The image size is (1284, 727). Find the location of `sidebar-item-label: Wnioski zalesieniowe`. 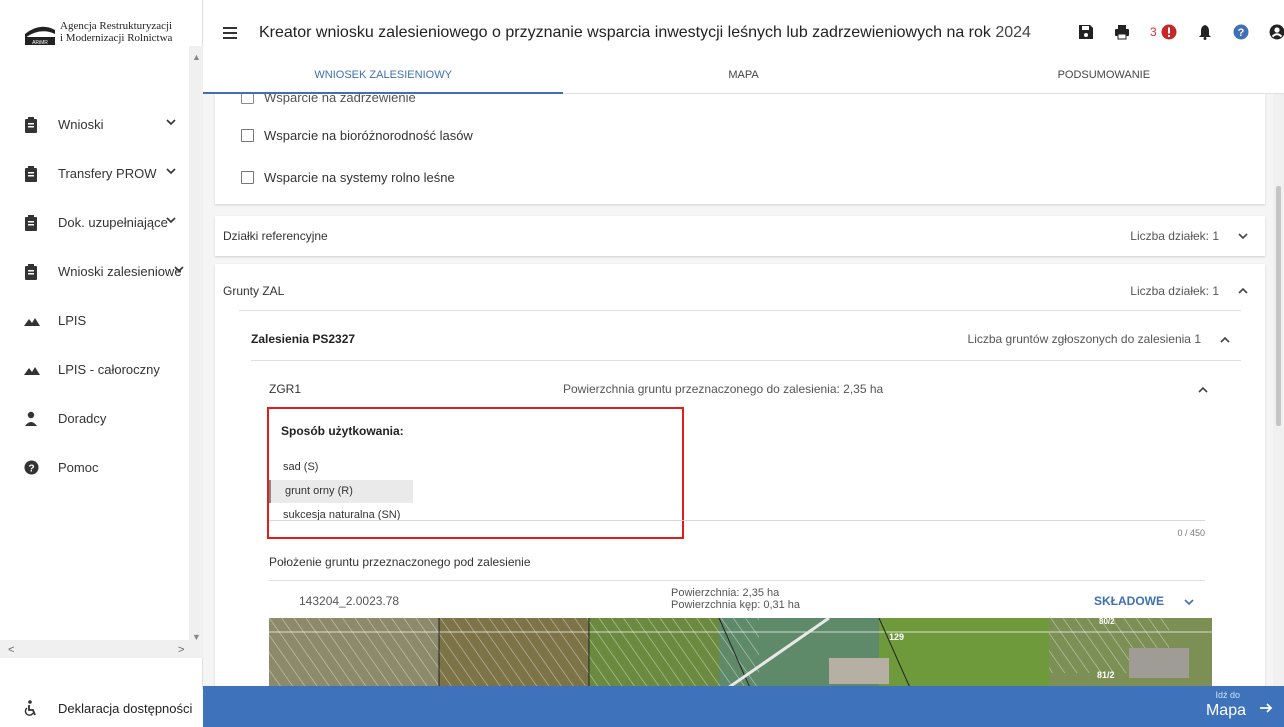

sidebar-item-label: Wnioski zalesieniowe is located at coordinates (120, 271).